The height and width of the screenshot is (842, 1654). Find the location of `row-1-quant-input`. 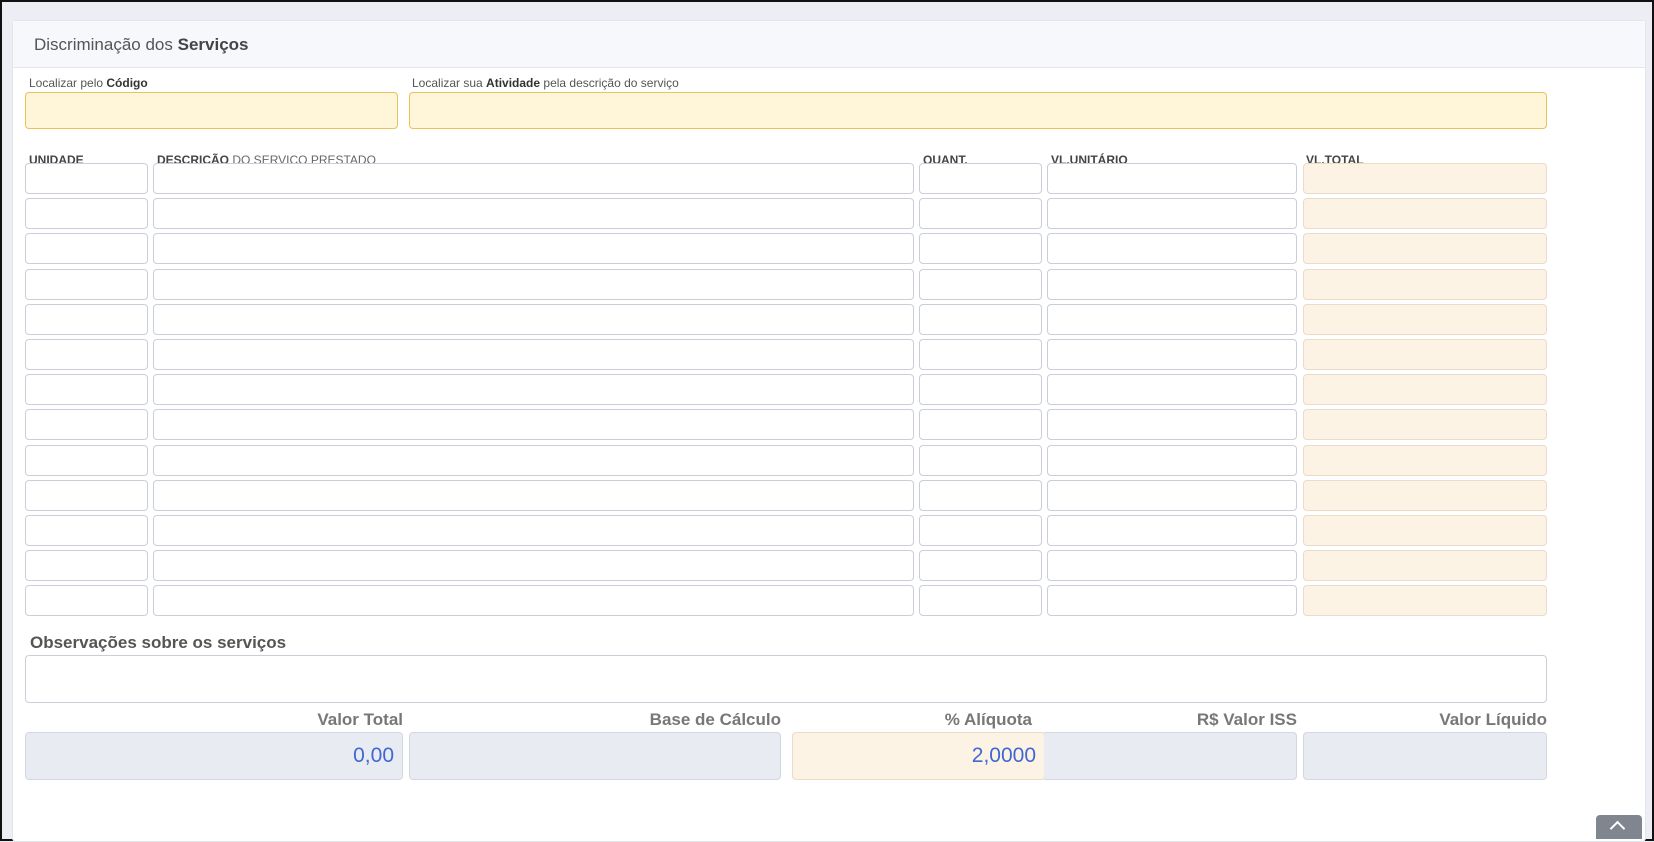

row-1-quant-input is located at coordinates (980, 178).